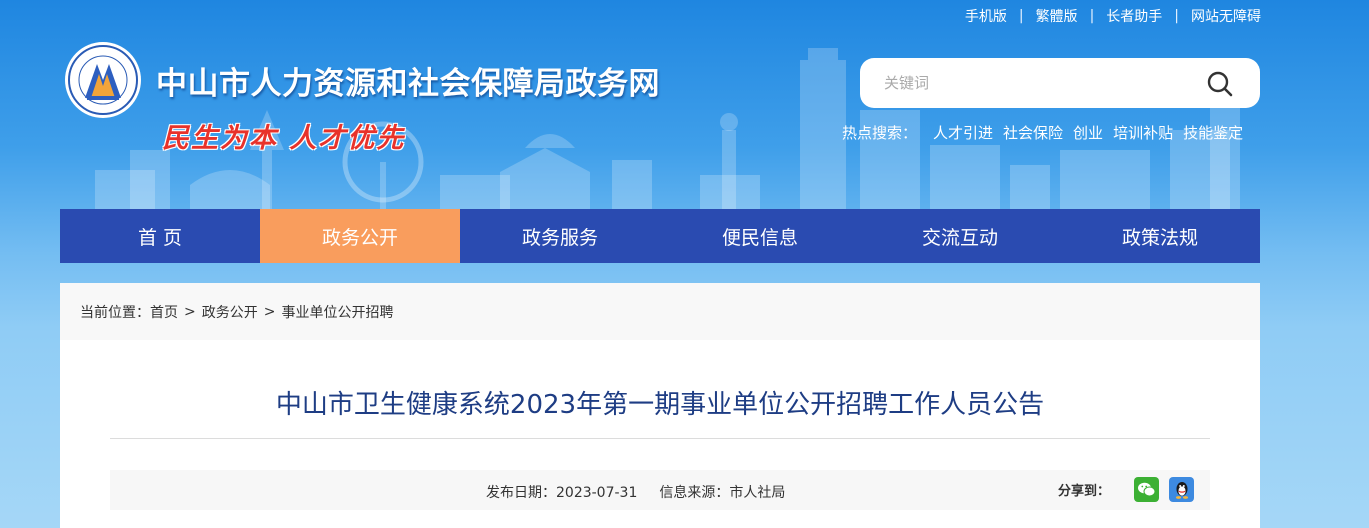 The height and width of the screenshot is (528, 1369). Describe the element at coordinates (360, 236) in the screenshot. I see `nav-item-government-affairs: 政务公开` at that location.